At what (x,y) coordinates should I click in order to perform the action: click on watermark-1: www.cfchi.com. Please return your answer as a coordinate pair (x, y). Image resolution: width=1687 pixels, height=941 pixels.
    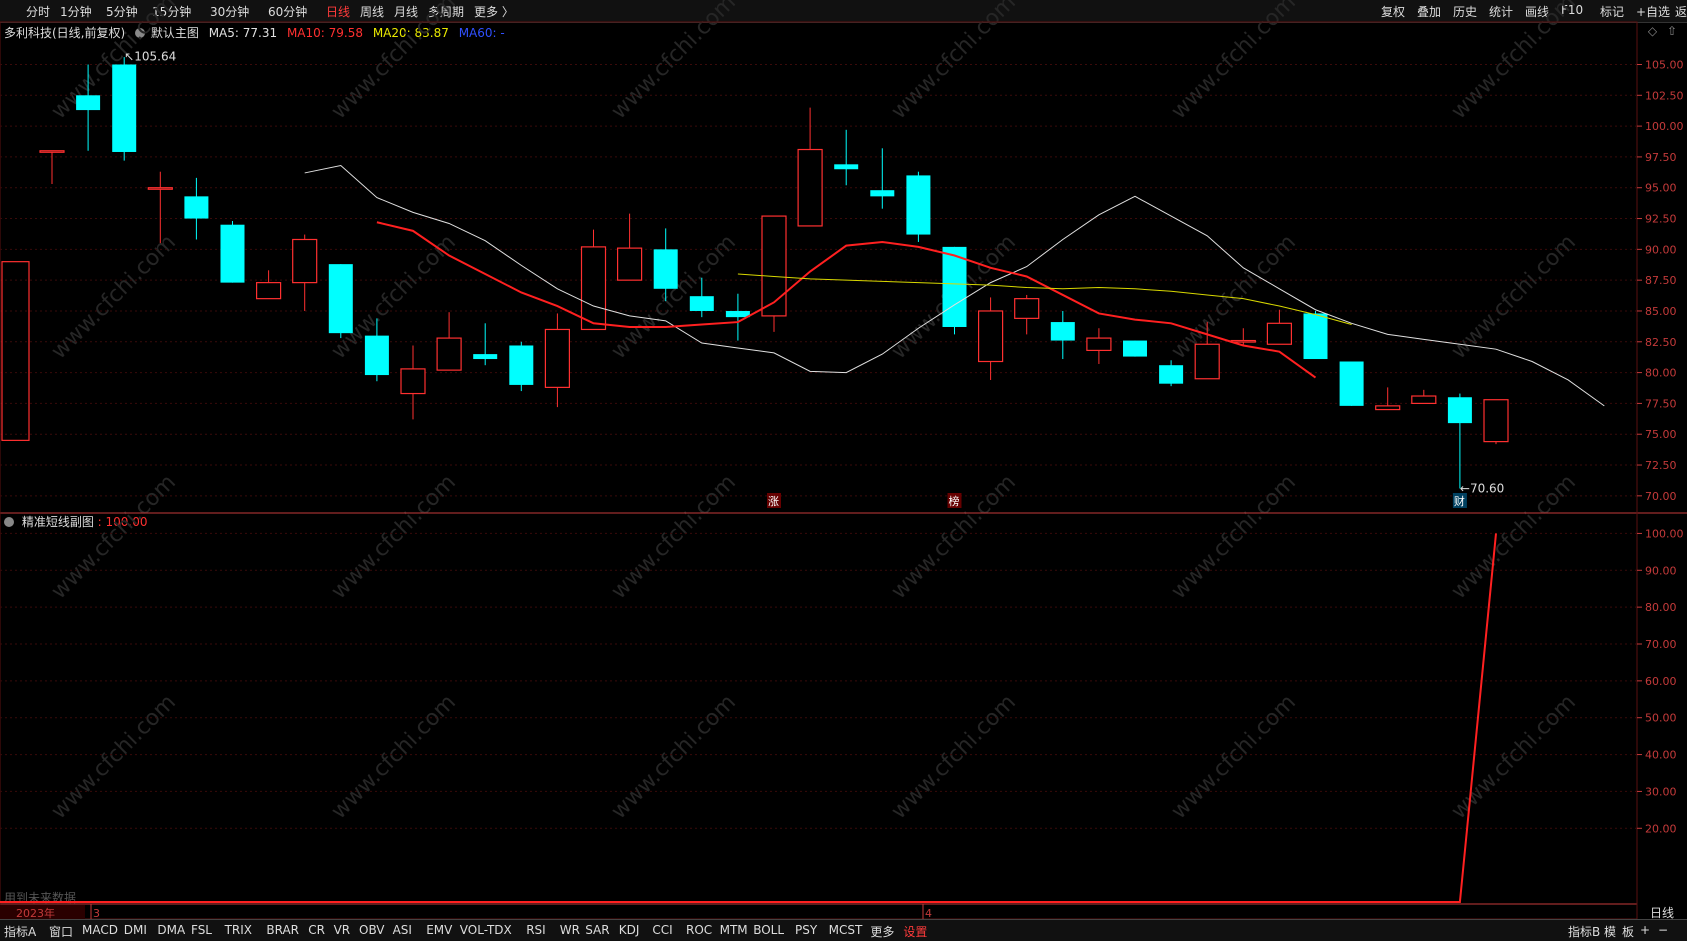
    Looking at the image, I should click on (394, 62).